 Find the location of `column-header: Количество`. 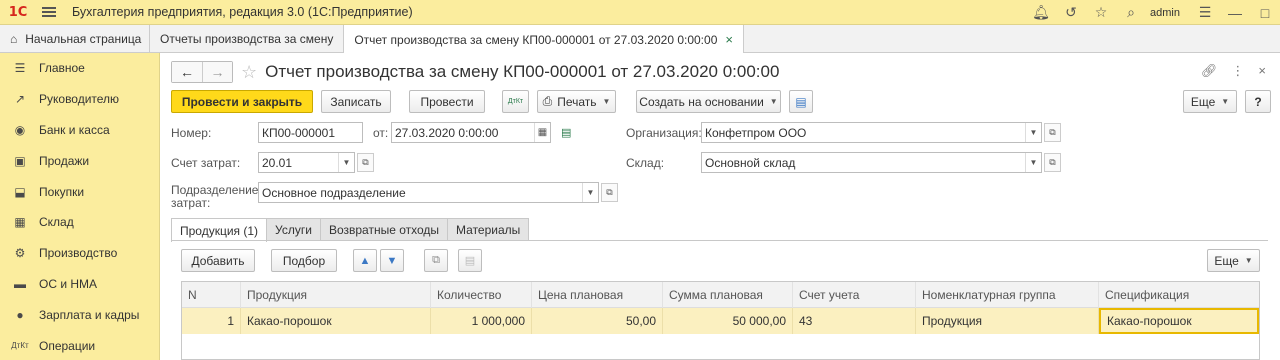

column-header: Количество is located at coordinates (481, 295).